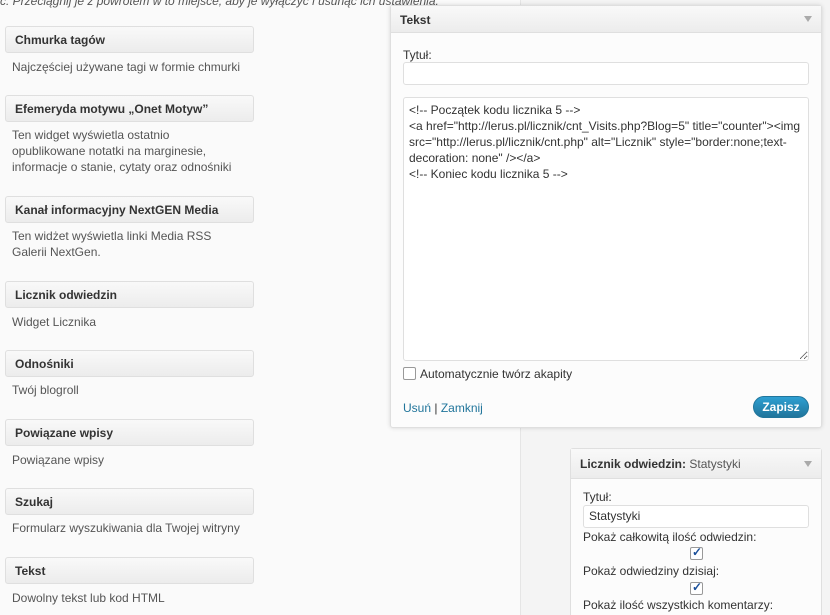 This screenshot has width=830, height=615. Describe the element at coordinates (88, 598) in the screenshot. I see `widget-description: Dowolny tekst lub kod HTML` at that location.